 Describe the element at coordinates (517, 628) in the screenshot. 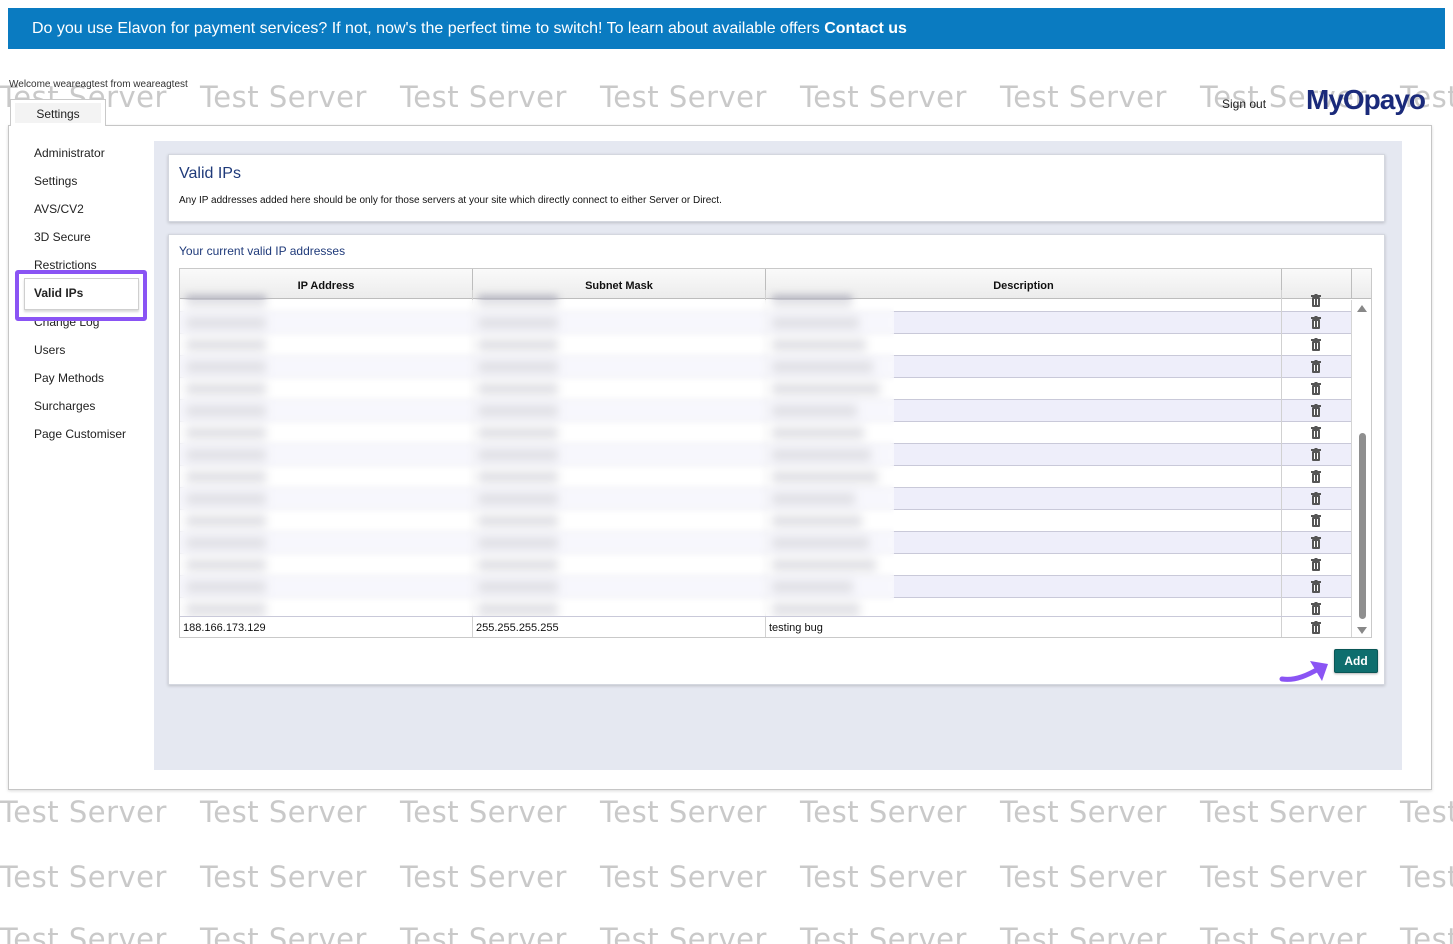

I see `cell-subnet: 255.255.255.255` at that location.